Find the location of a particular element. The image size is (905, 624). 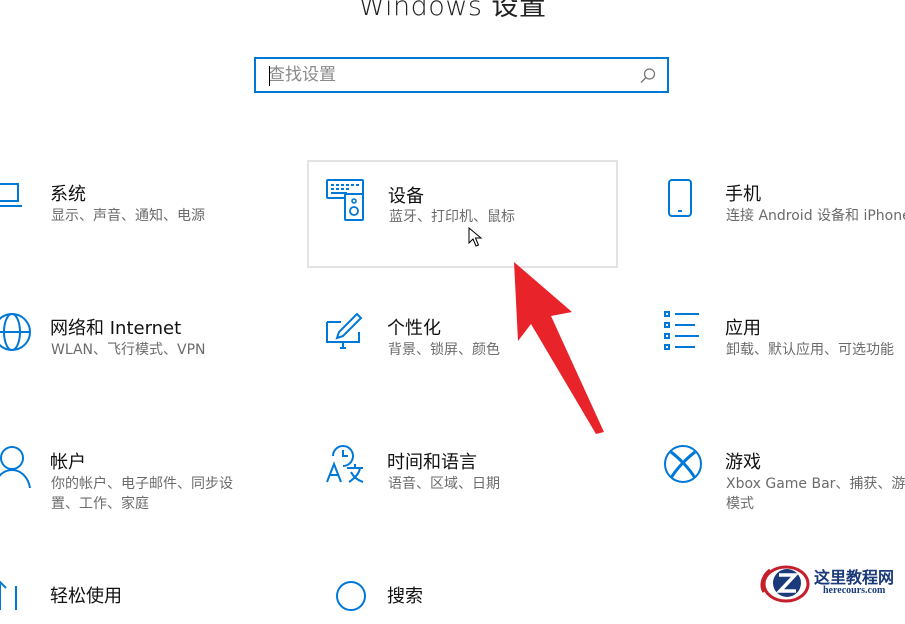

tile-apps: 应用 卸载、默认应用、可选功能 is located at coordinates (775, 346).